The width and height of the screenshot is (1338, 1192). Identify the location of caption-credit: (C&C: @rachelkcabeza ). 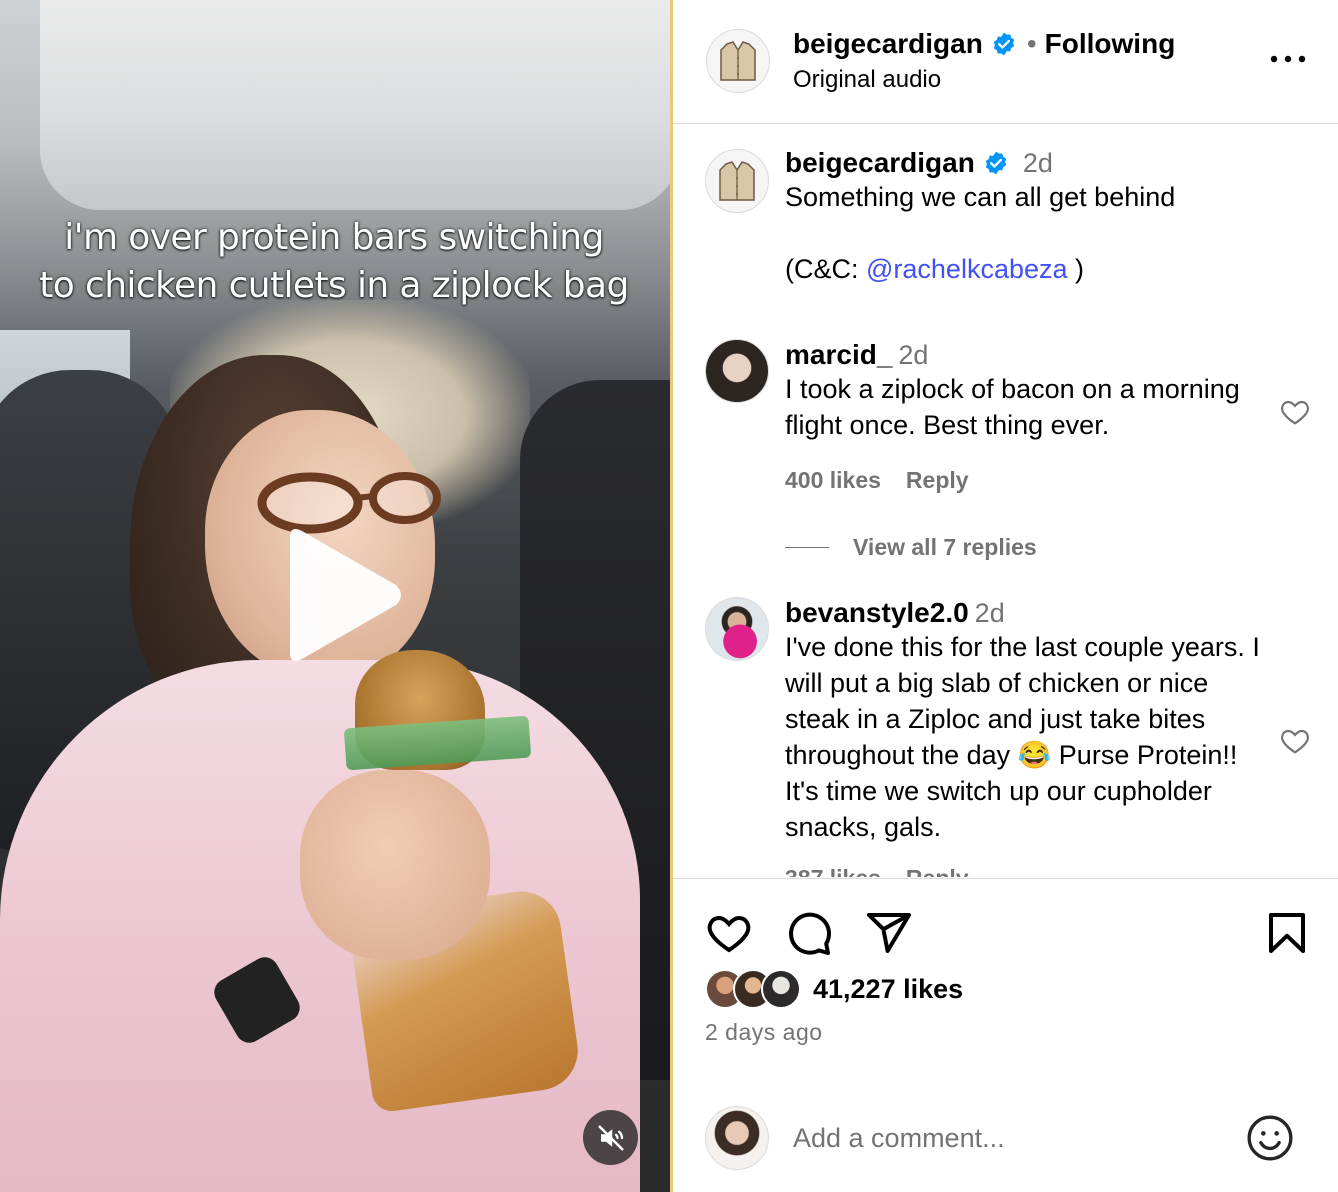
(1025, 269).